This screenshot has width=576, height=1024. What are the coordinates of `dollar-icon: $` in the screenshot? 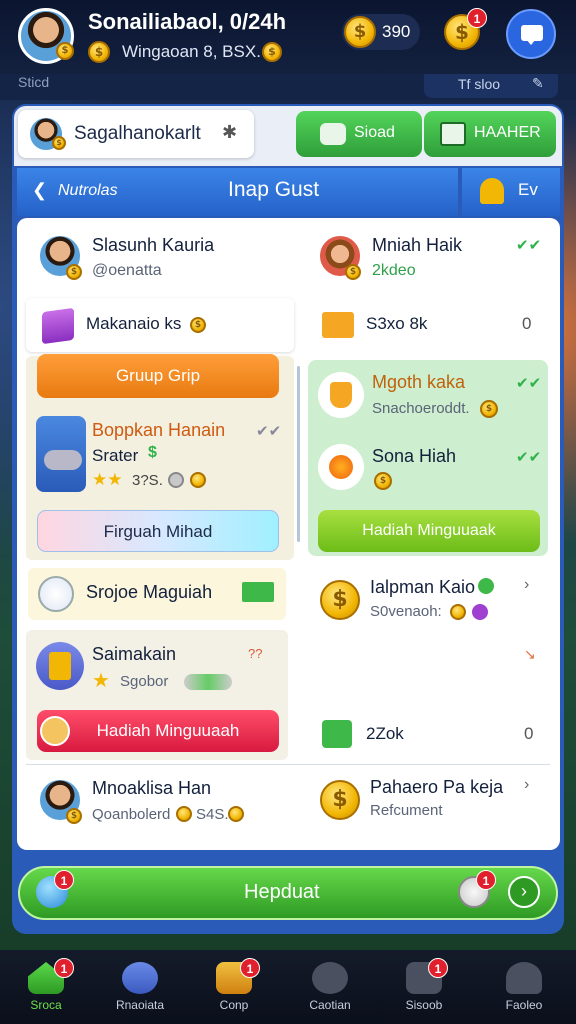 It's located at (152, 452).